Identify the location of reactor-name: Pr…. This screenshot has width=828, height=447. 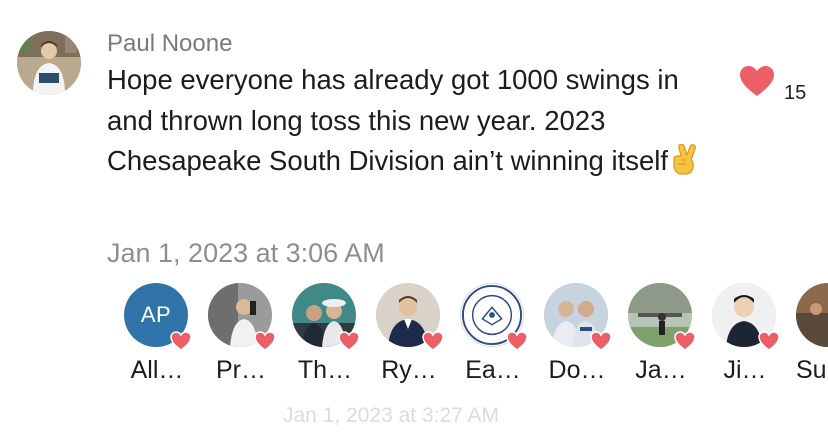
(241, 370).